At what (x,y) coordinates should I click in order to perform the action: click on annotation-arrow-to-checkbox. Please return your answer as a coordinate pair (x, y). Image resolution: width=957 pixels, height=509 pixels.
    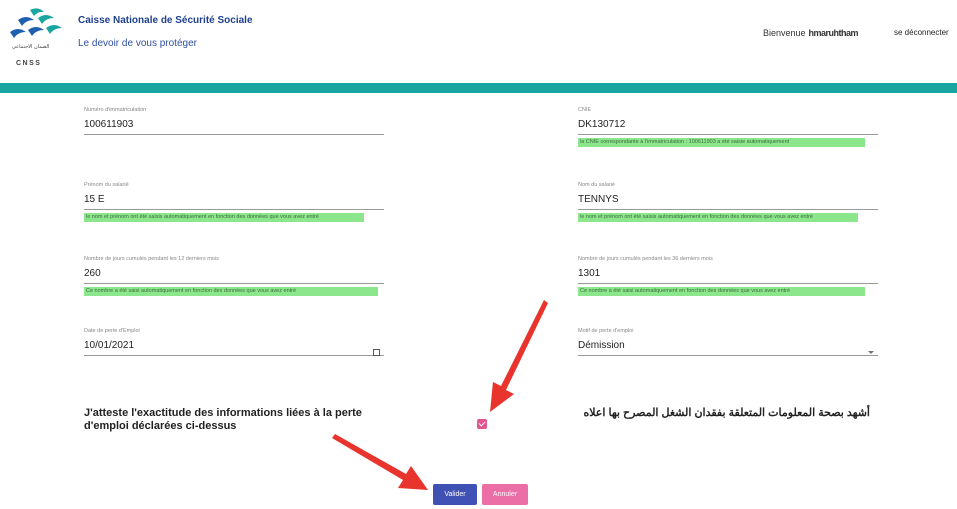
    Looking at the image, I should click on (519, 356).